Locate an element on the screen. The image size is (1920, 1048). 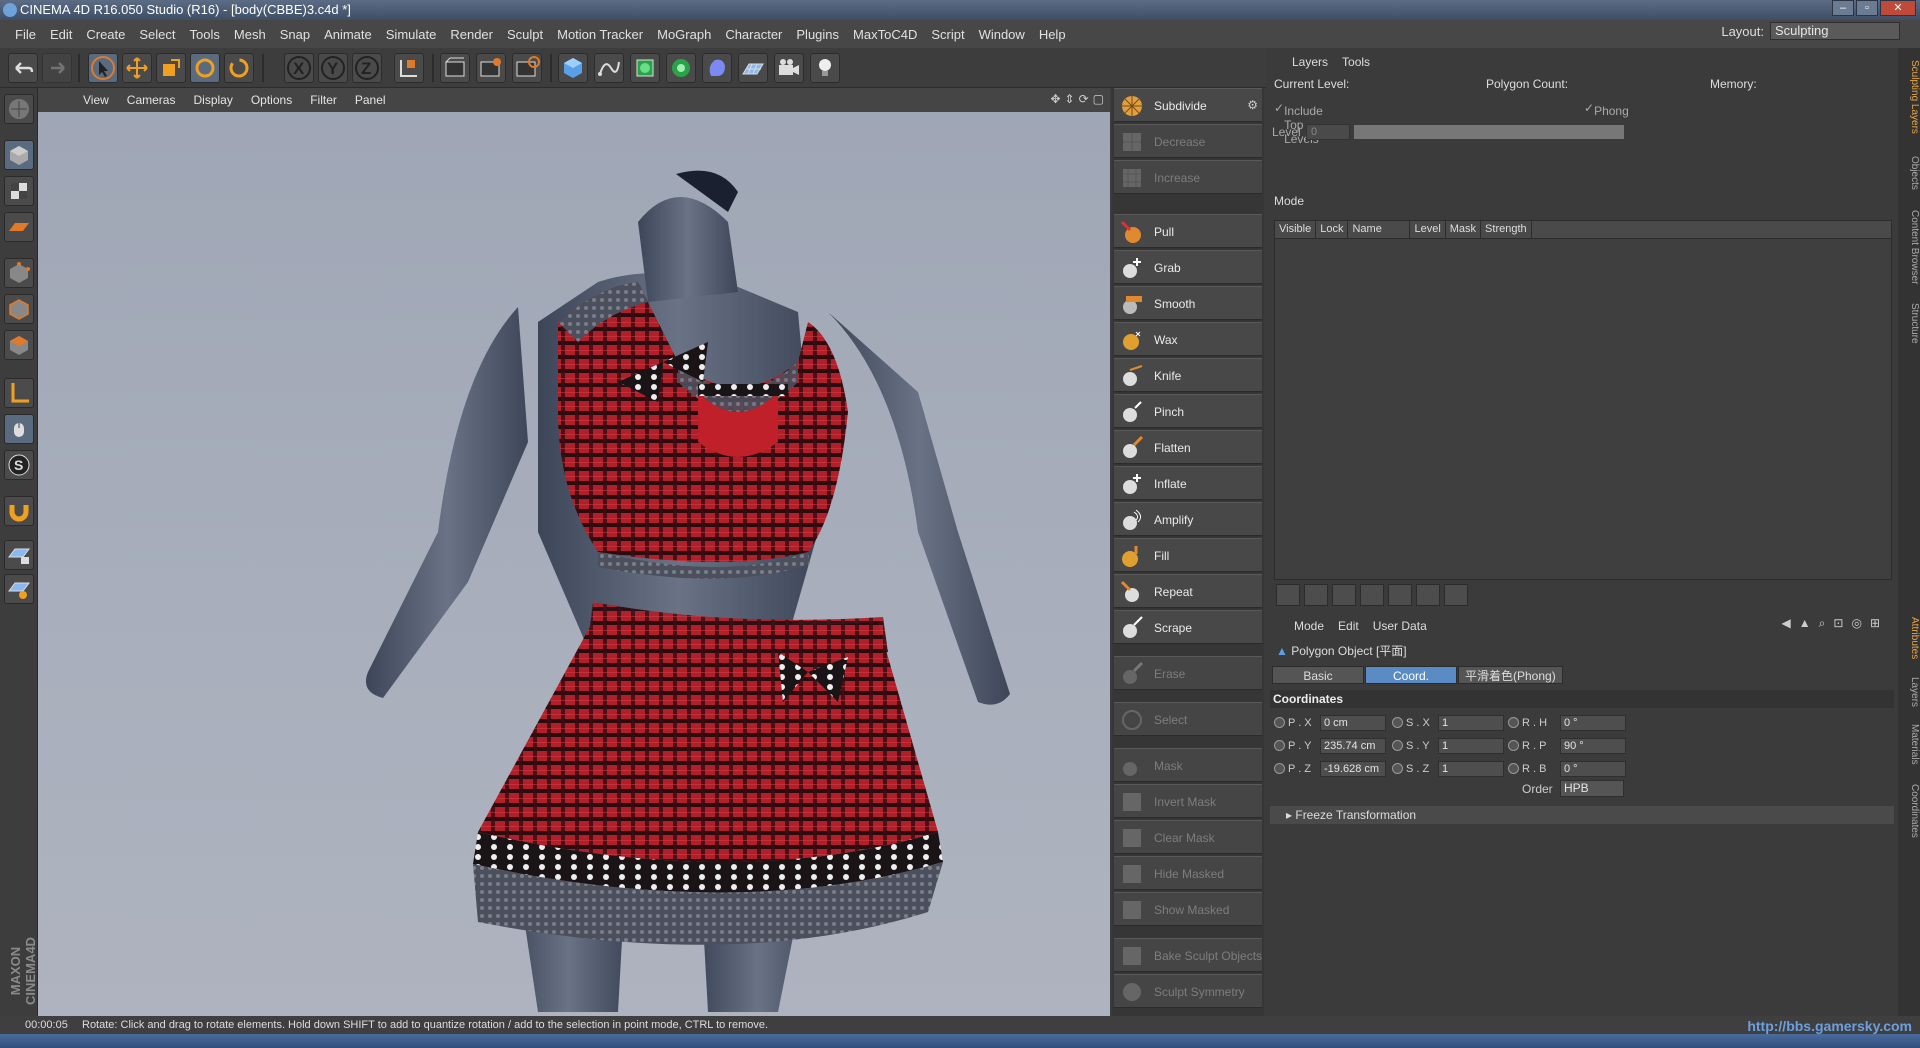
z-axis-icon: Z is located at coordinates (367, 68).